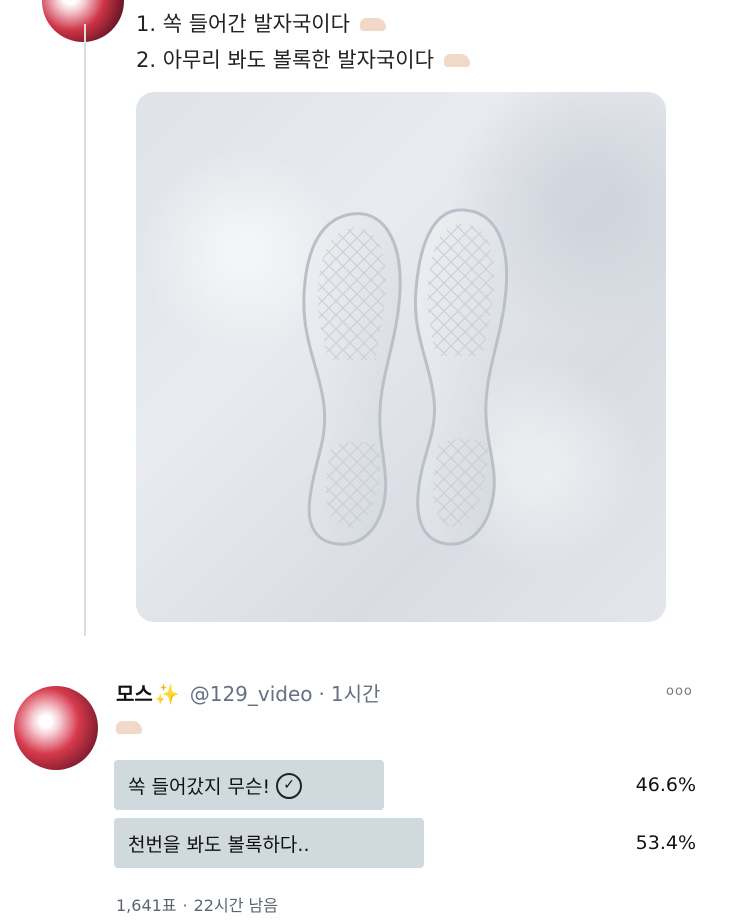  I want to click on poll-option-1-text: 쏙 들어갔지 무슨!, so click(199, 787).